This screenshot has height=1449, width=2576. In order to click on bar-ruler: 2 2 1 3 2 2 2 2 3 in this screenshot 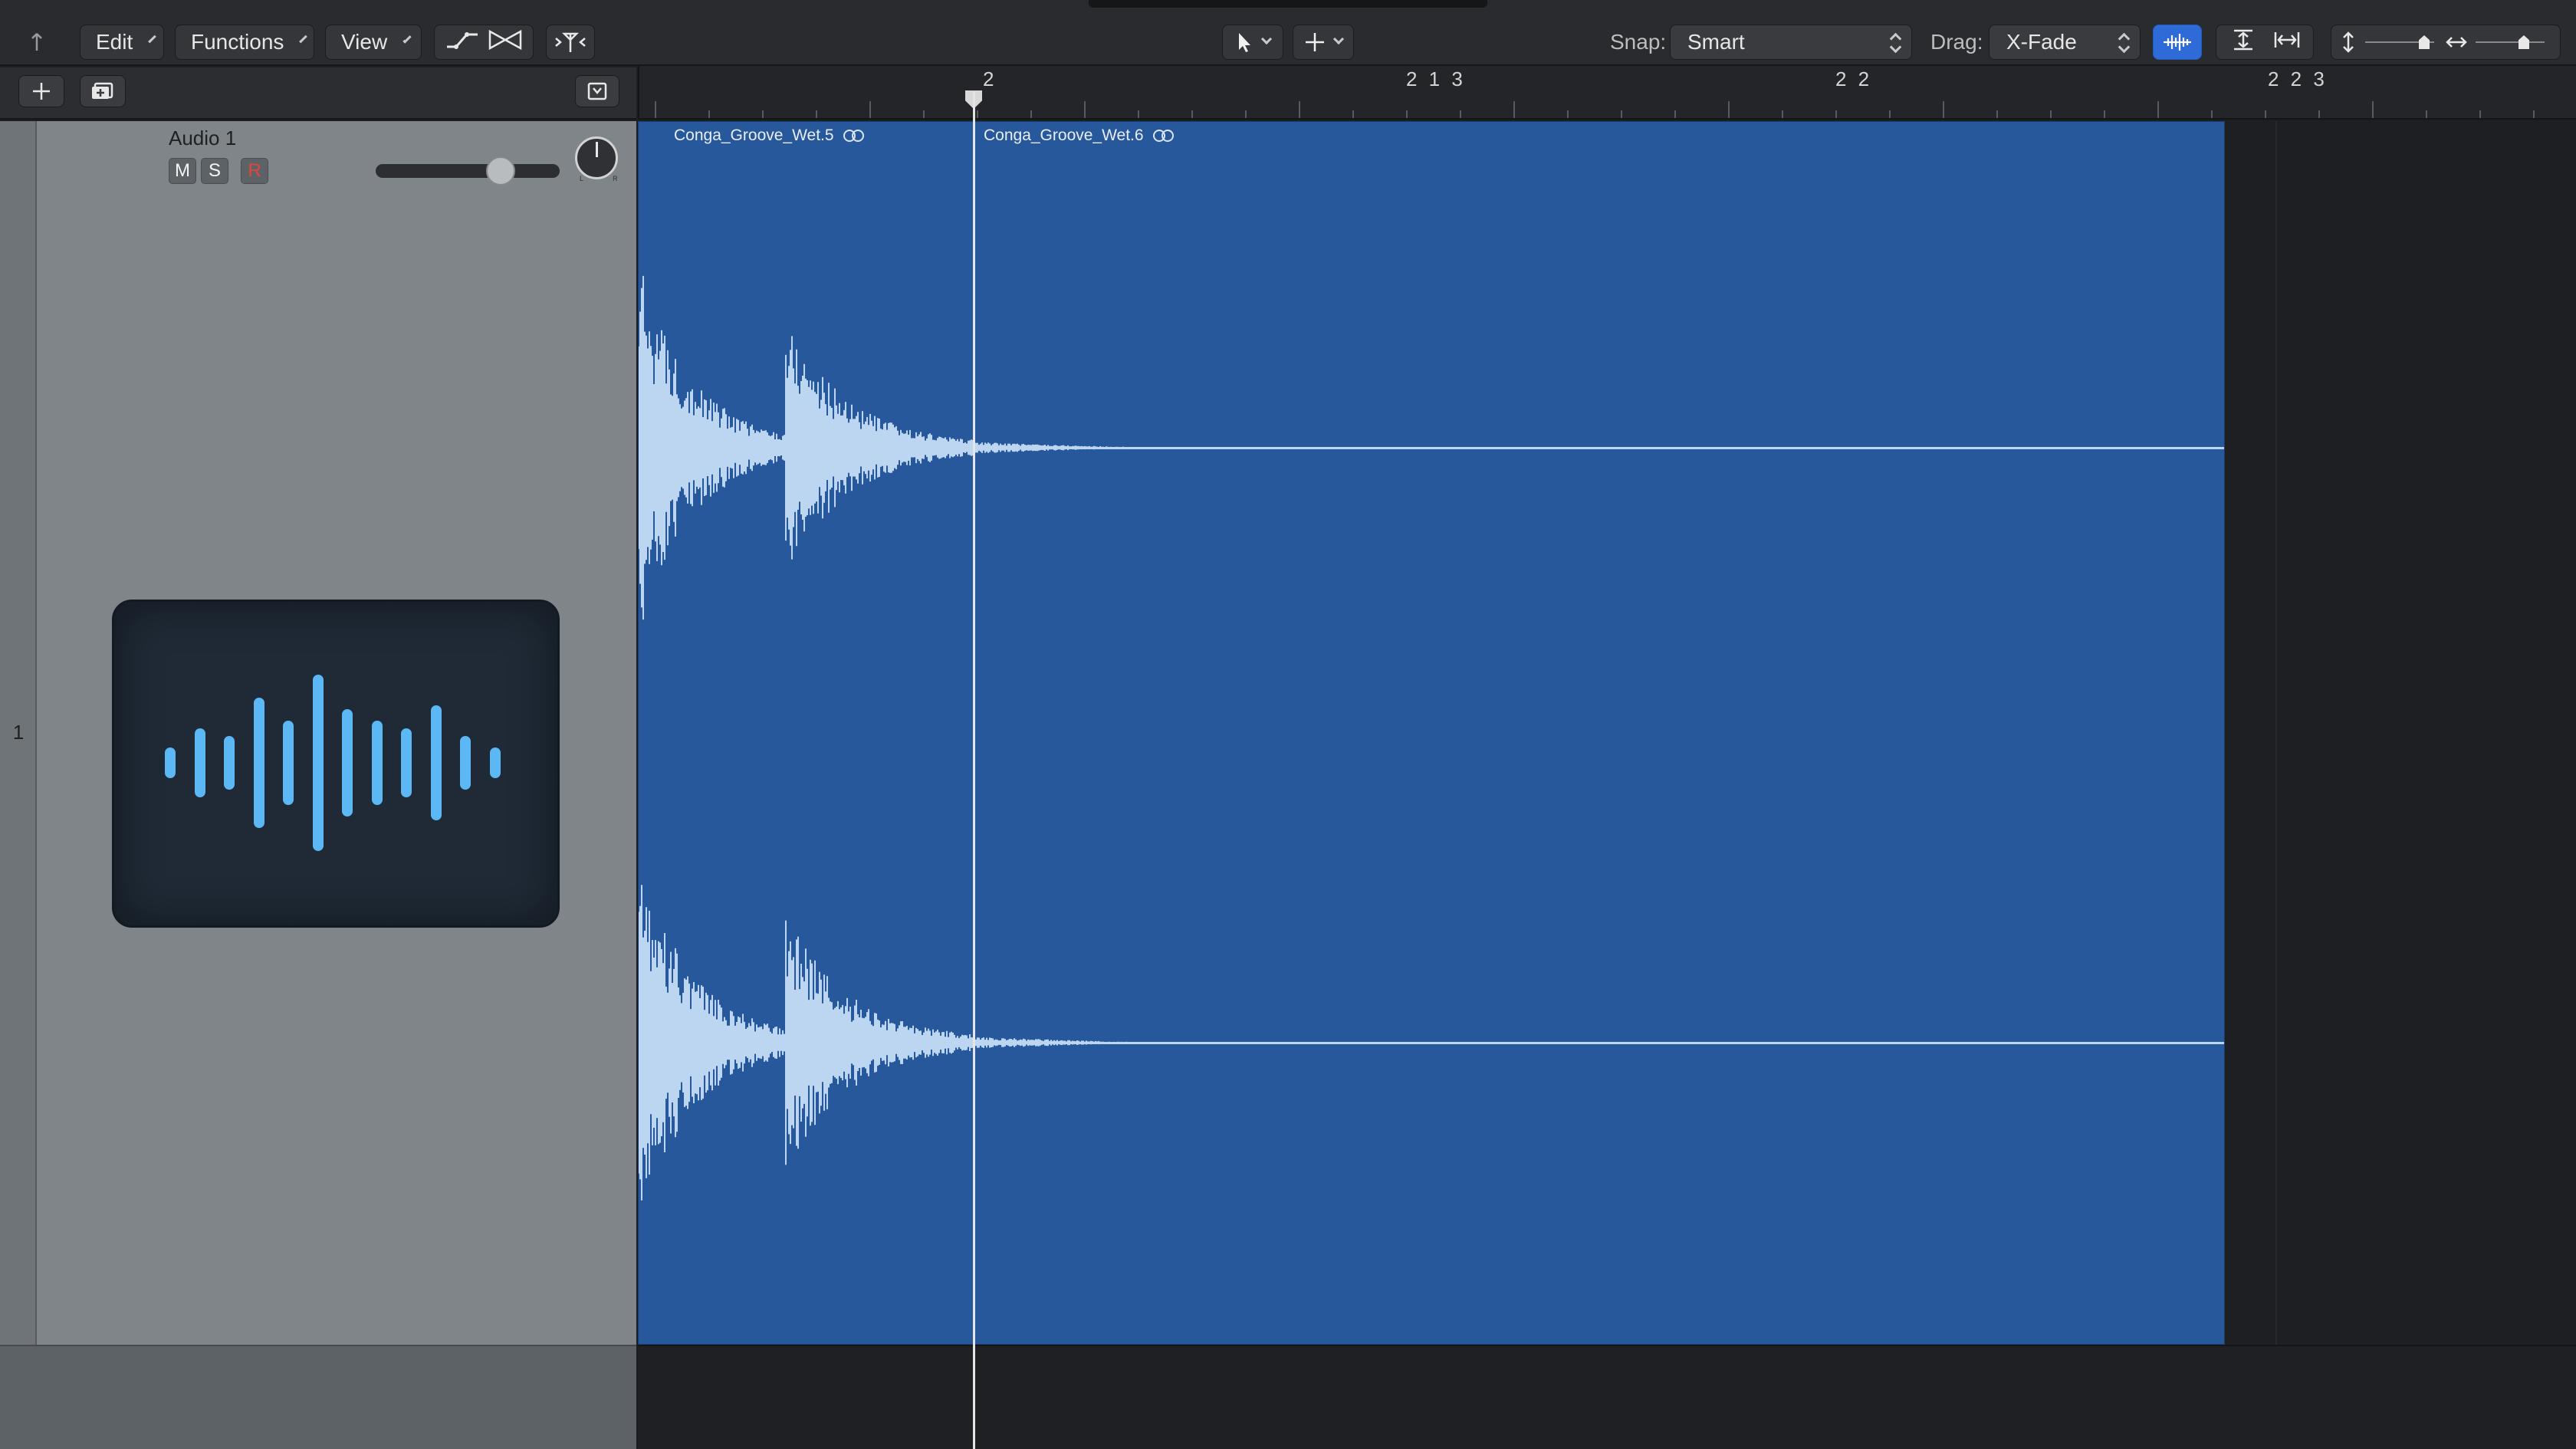, I will do `click(1607, 93)`.